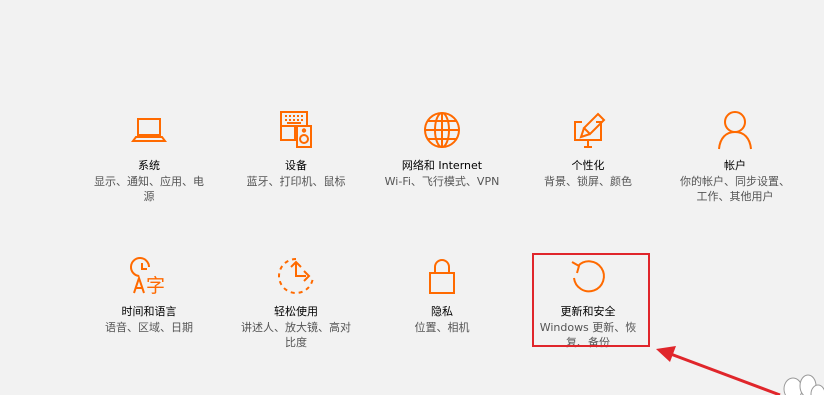  Describe the element at coordinates (296, 335) in the screenshot. I see `tile-description: 讲述人、放大镜、高对比度` at that location.